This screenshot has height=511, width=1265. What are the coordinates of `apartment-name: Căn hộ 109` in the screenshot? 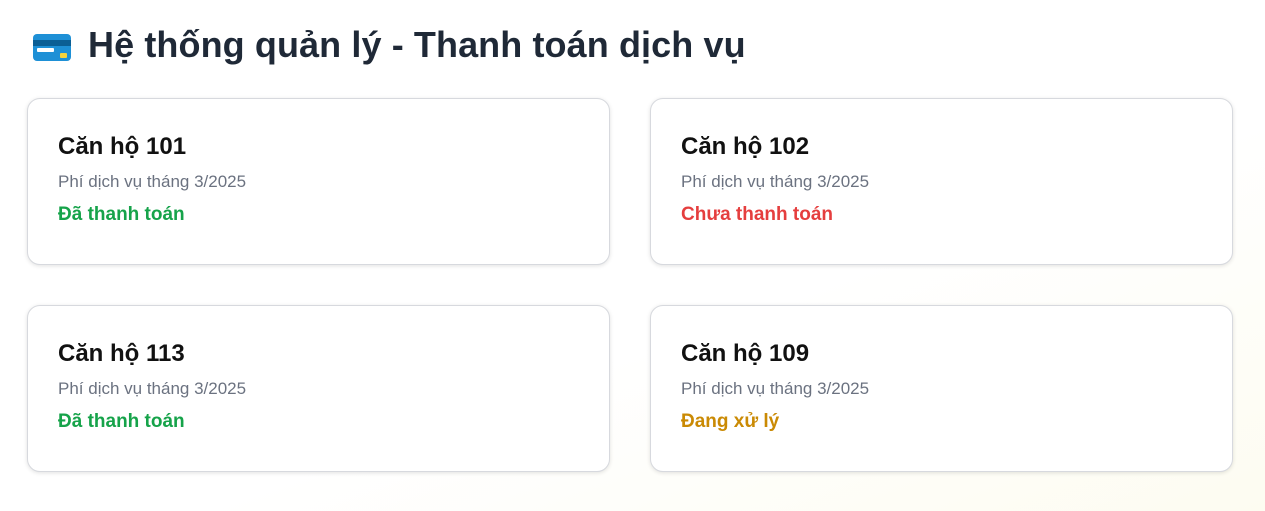 It's located at (745, 353).